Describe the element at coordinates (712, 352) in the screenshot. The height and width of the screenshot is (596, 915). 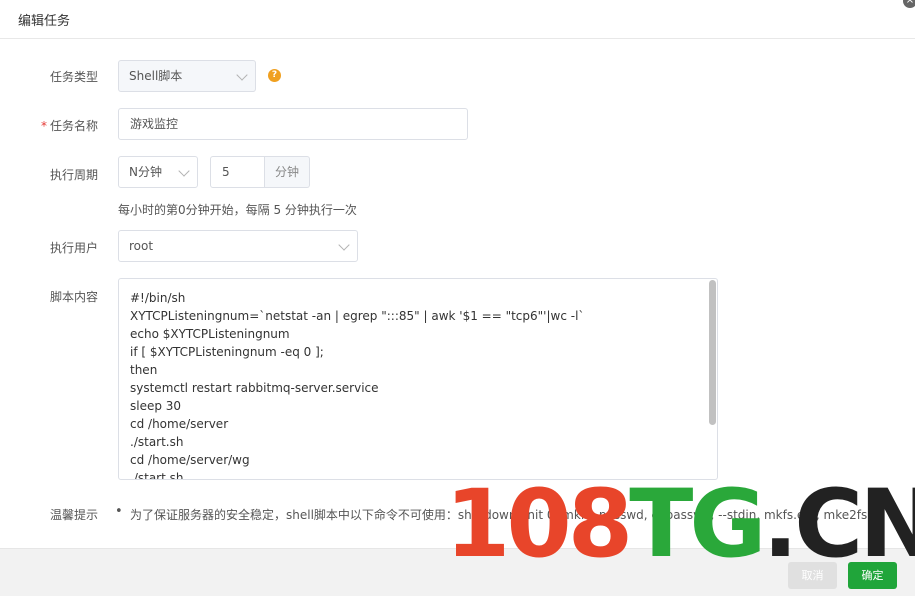
I see `script-scrollbar` at that location.